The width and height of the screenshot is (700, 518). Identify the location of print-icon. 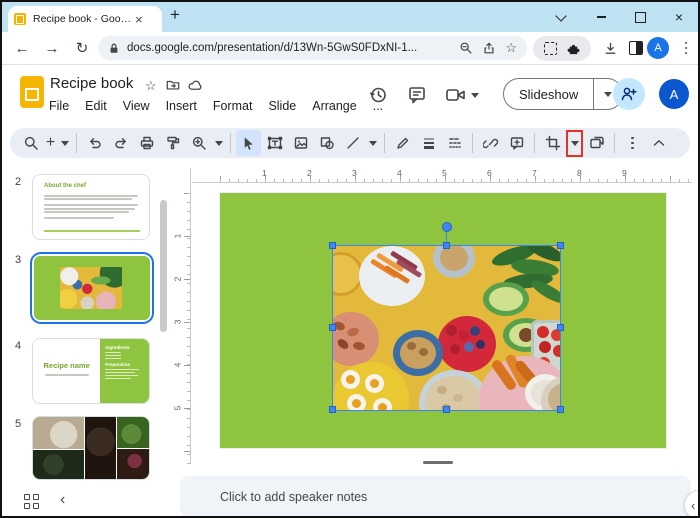
(146, 143).